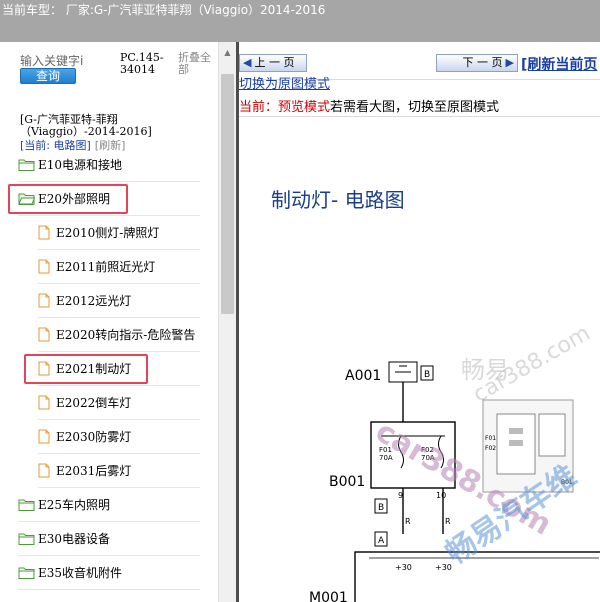  I want to click on refresh-page-link: [刷新当前页, so click(559, 64).